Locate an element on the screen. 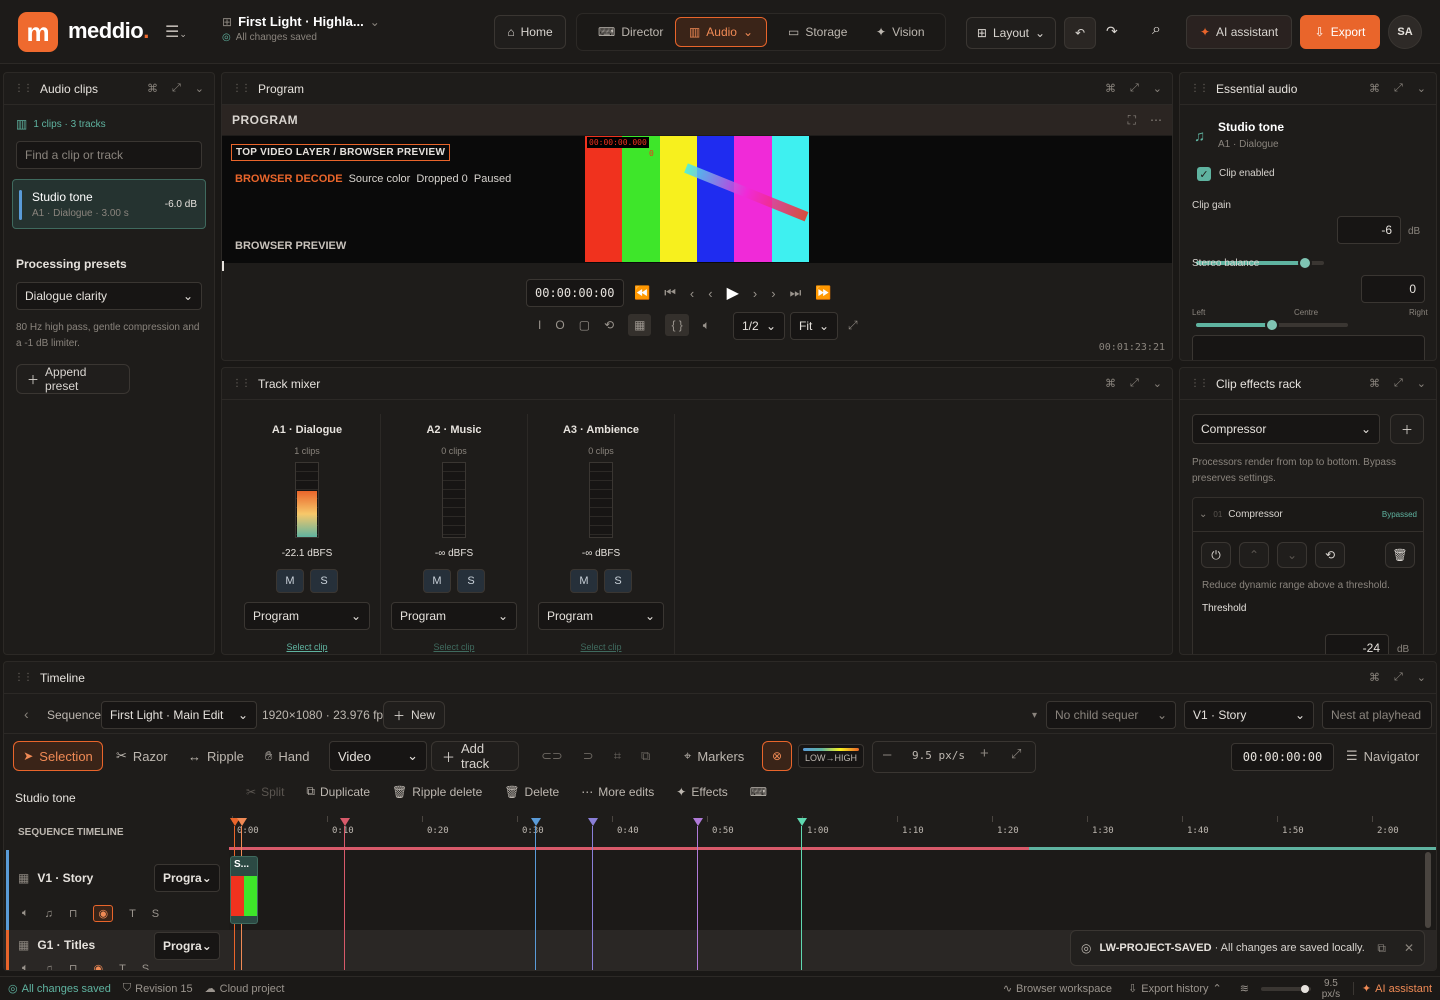 The image size is (1440, 1000). loop-icon: ⟲ is located at coordinates (609, 325).